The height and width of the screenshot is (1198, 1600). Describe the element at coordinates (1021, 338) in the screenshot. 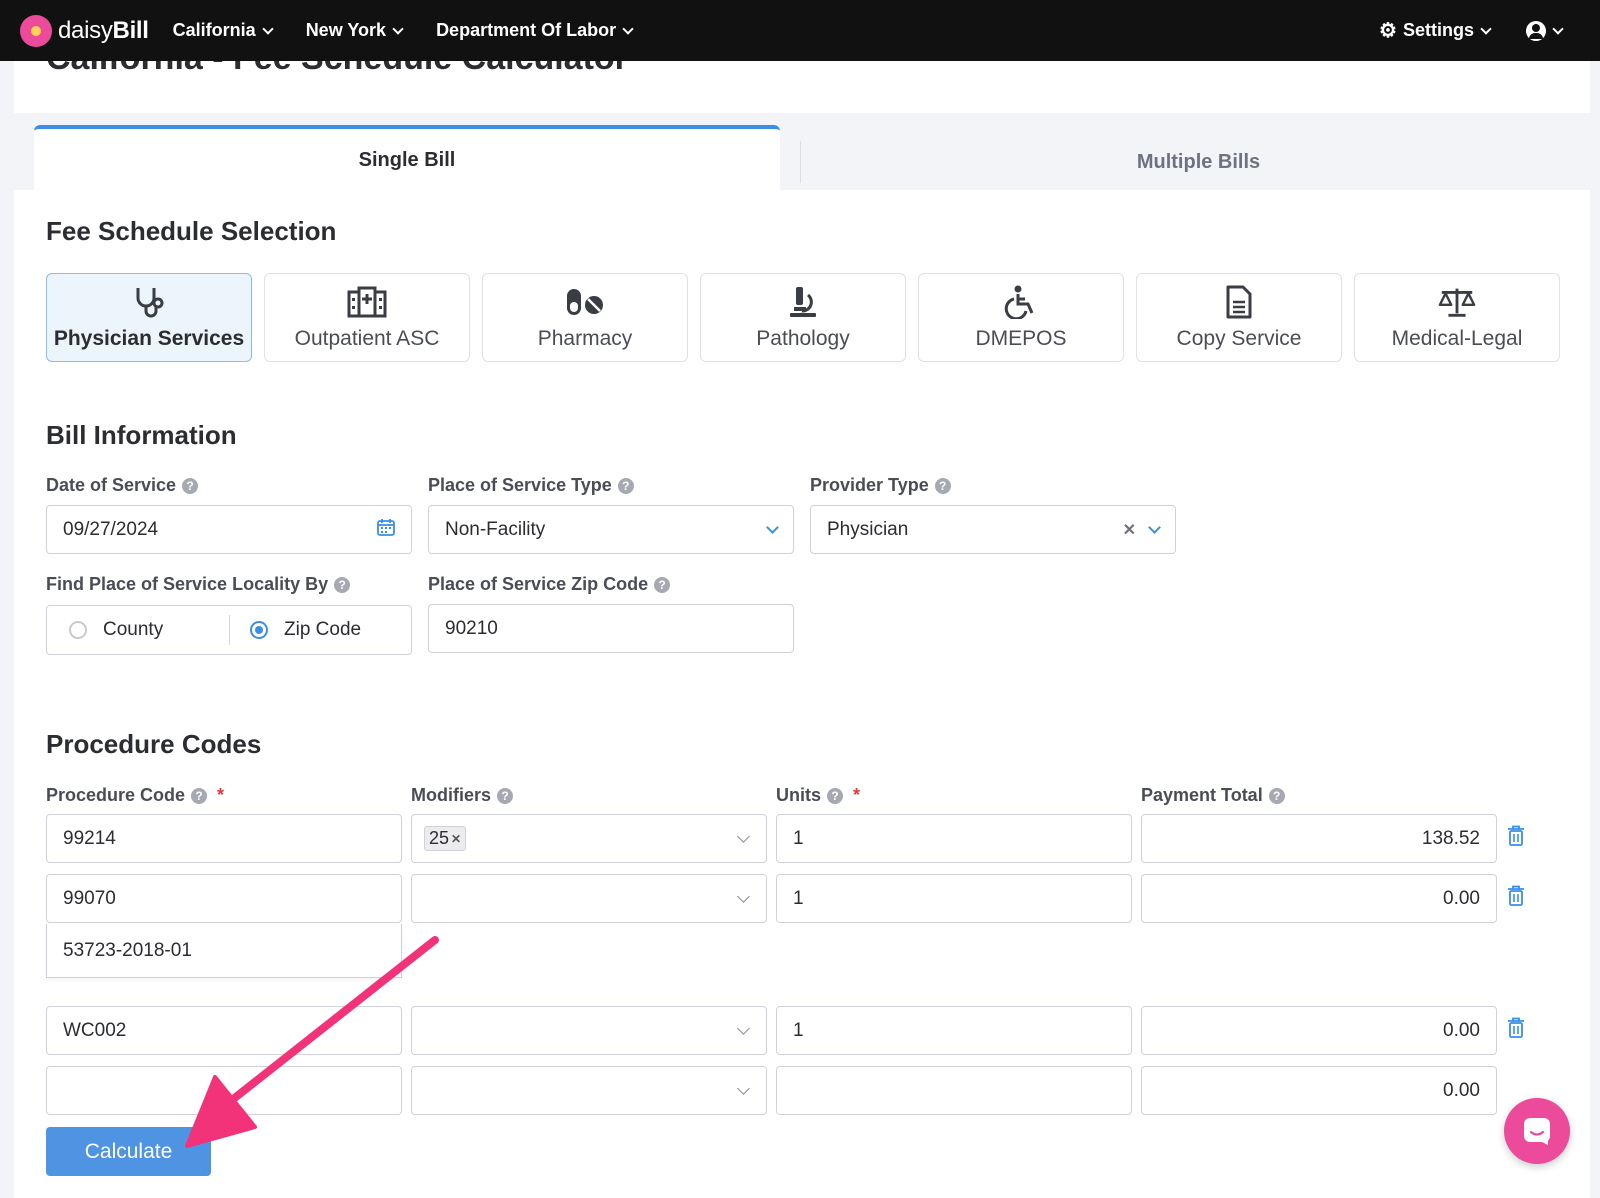

I see `fee-option-label: DMEPOS` at that location.